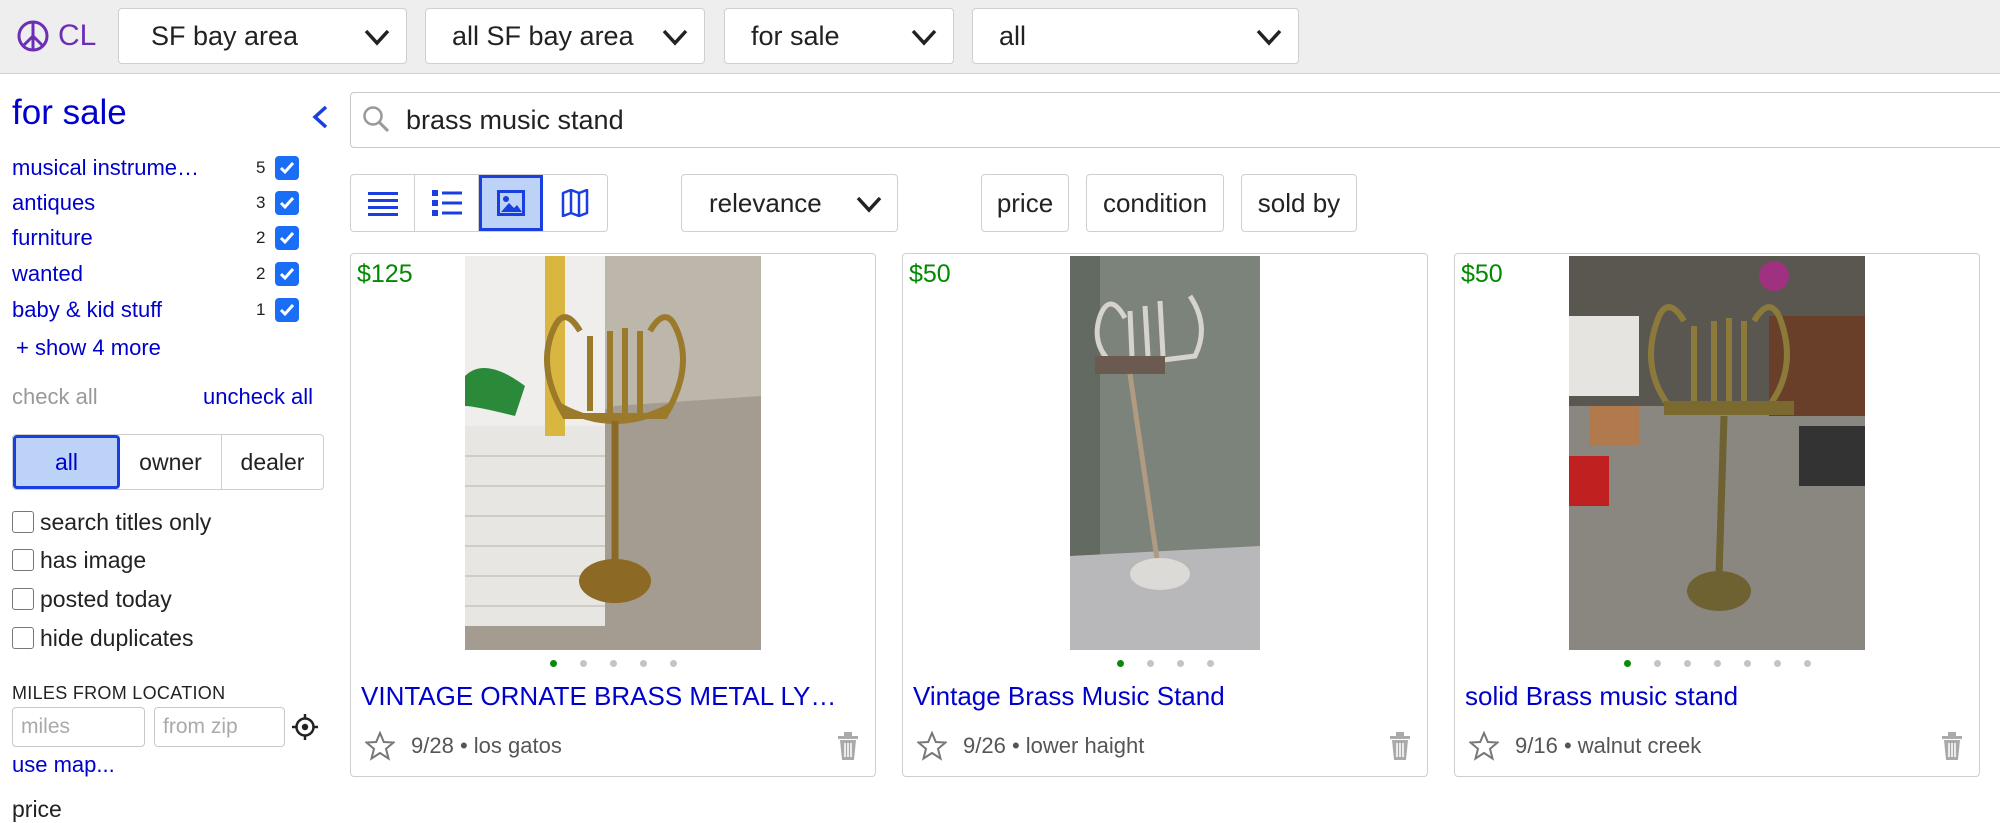 This screenshot has height=823, width=2000. Describe the element at coordinates (119, 203) in the screenshot. I see `category-label: antiques` at that location.